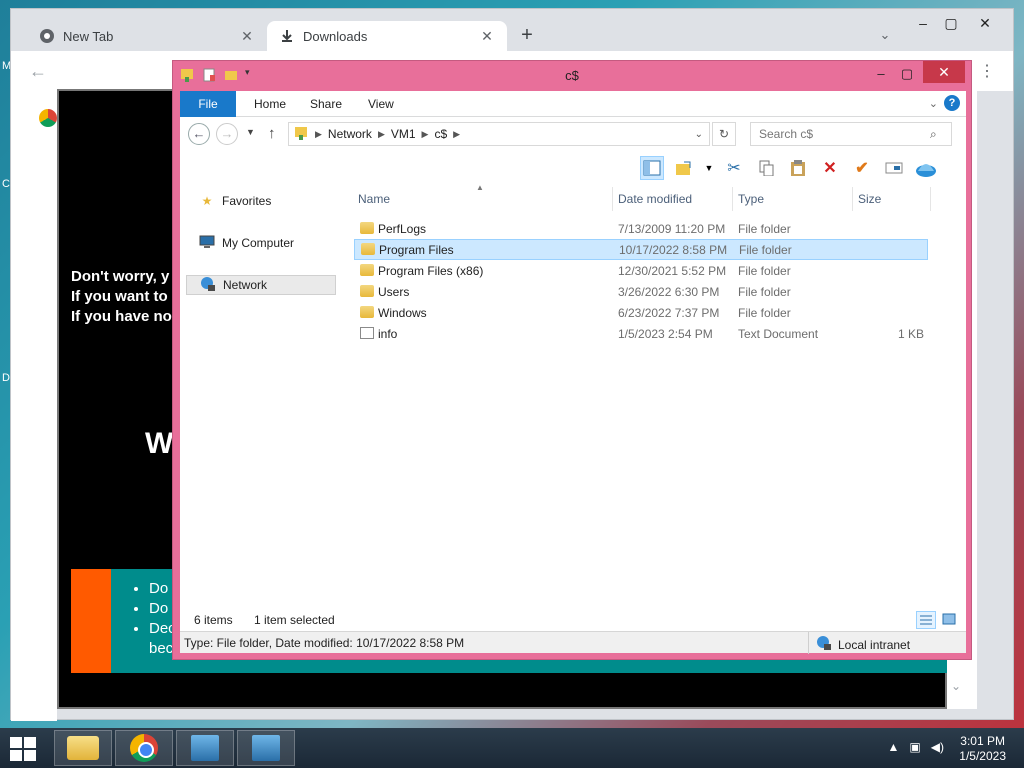 This screenshot has height=768, width=1024. I want to click on nav-favorites: ★ Favorites, so click(261, 201).